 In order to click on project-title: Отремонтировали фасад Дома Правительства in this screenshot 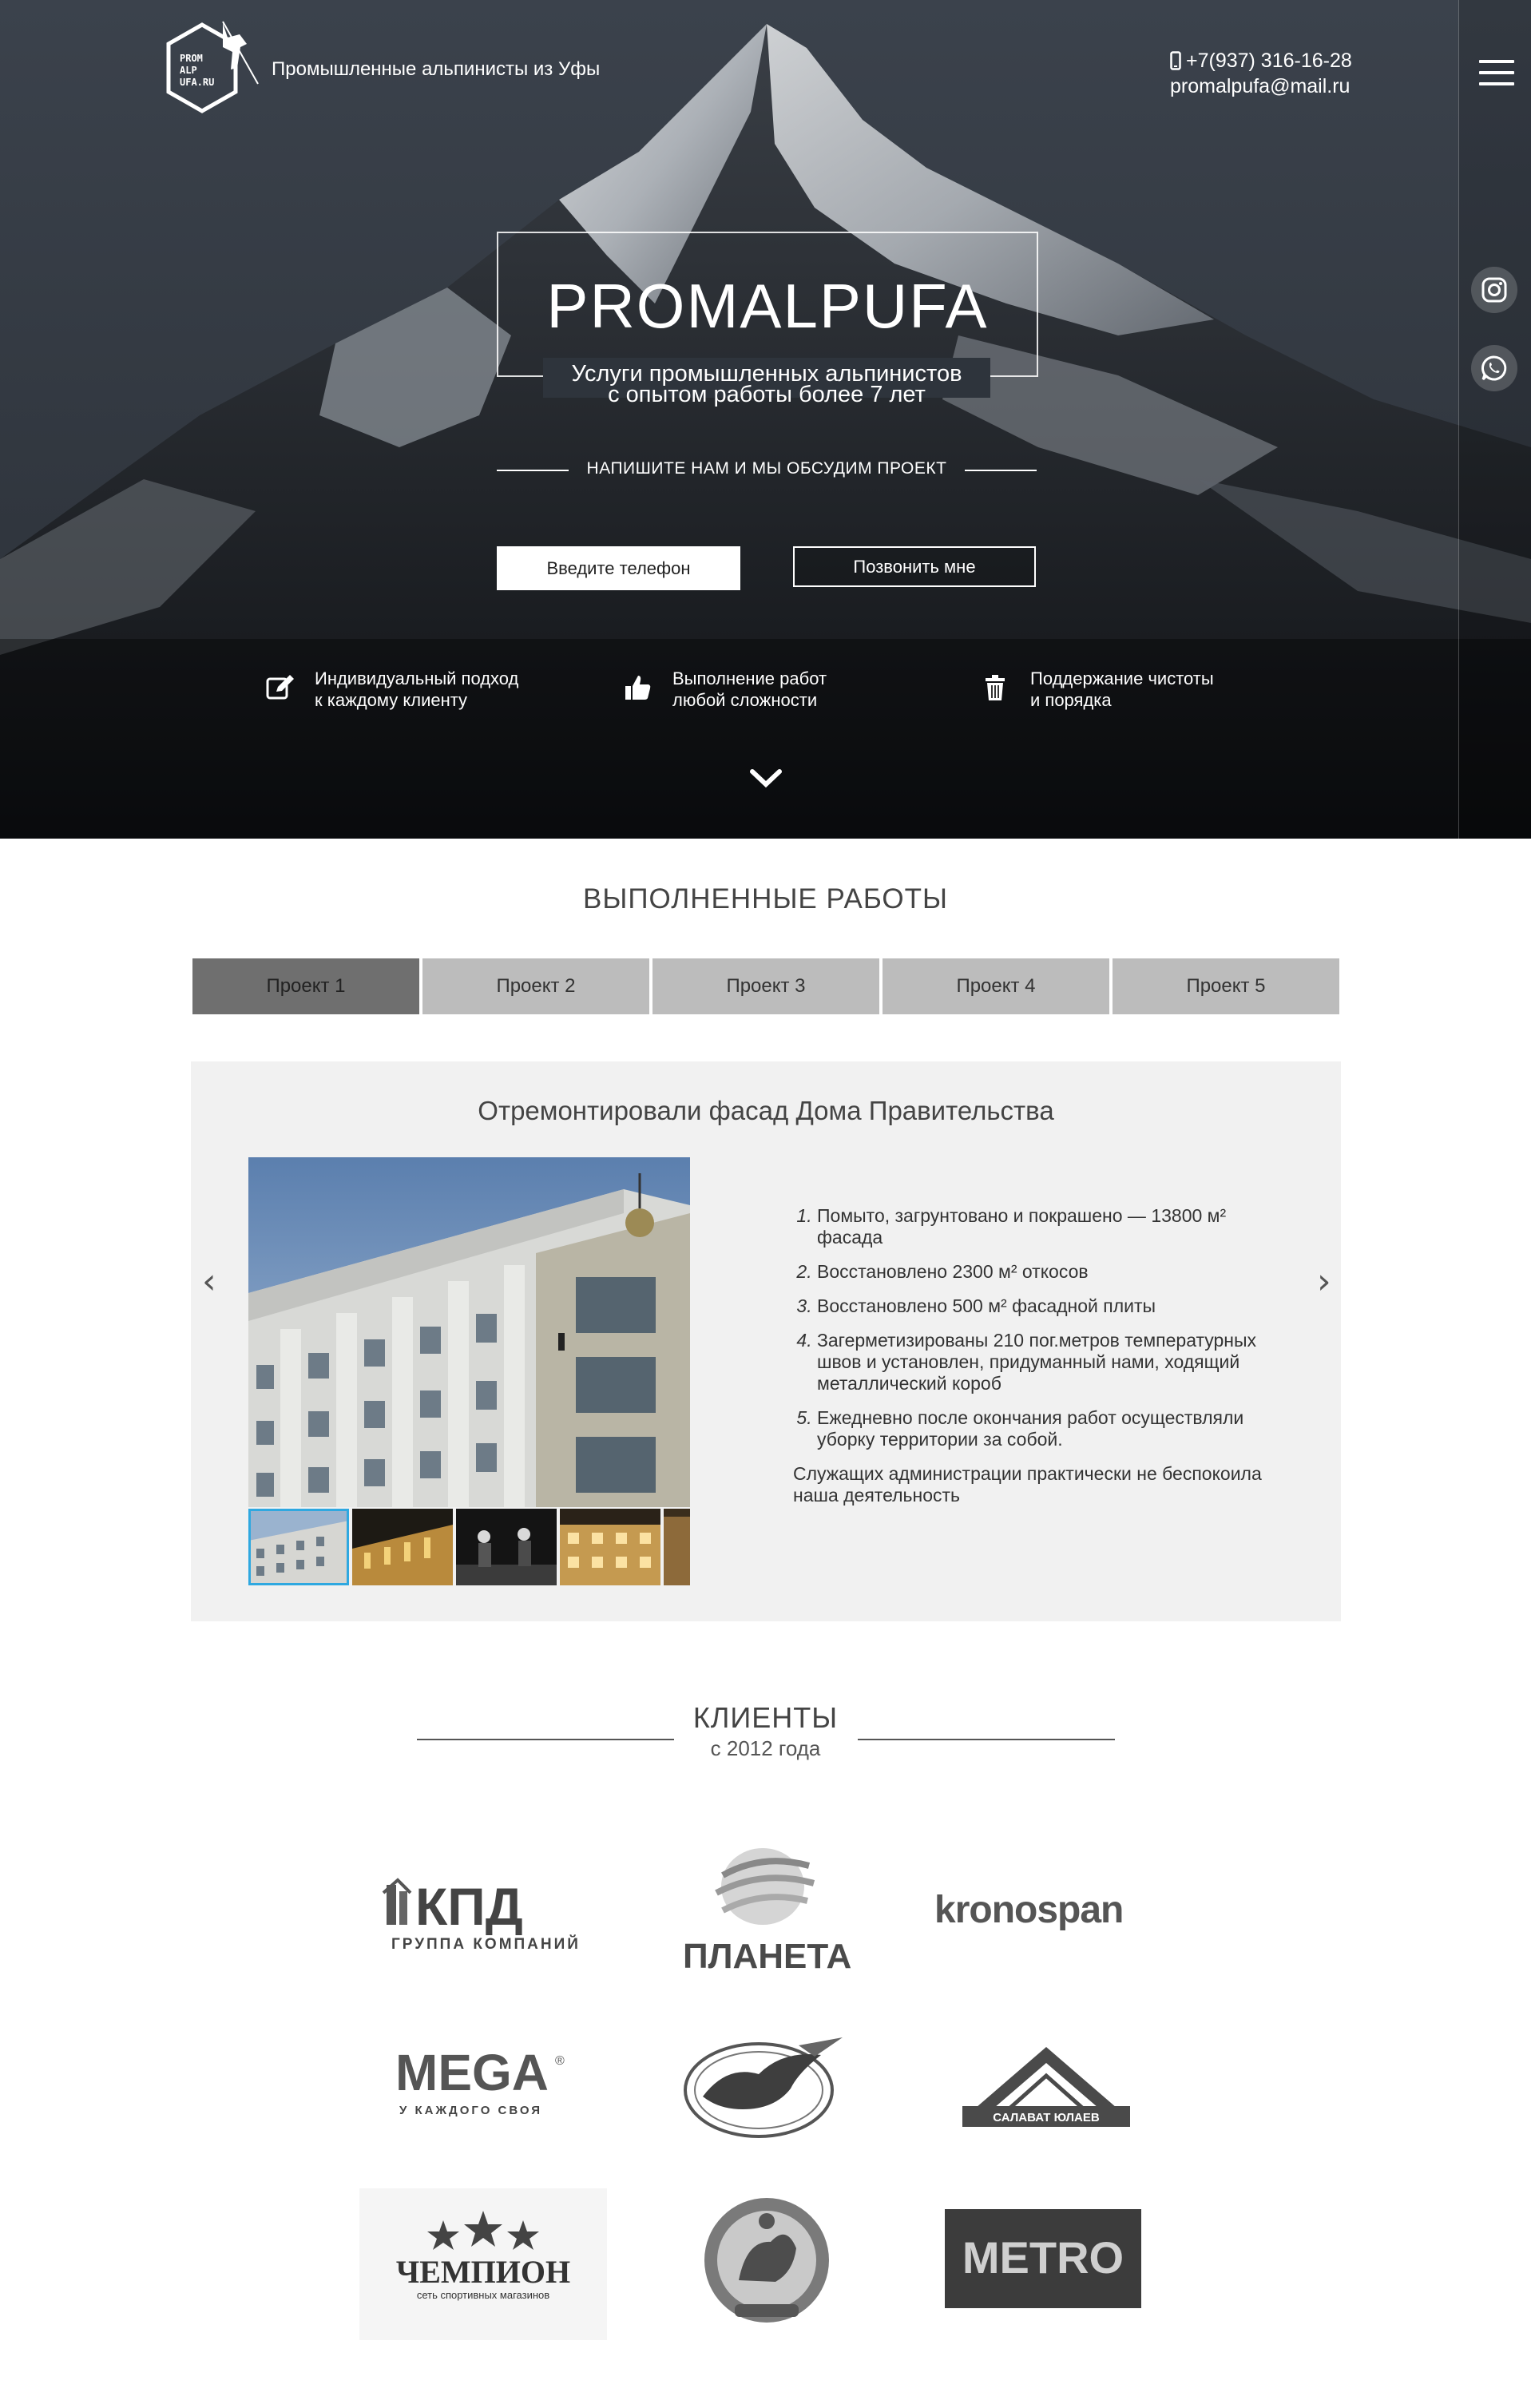, I will do `click(766, 1110)`.